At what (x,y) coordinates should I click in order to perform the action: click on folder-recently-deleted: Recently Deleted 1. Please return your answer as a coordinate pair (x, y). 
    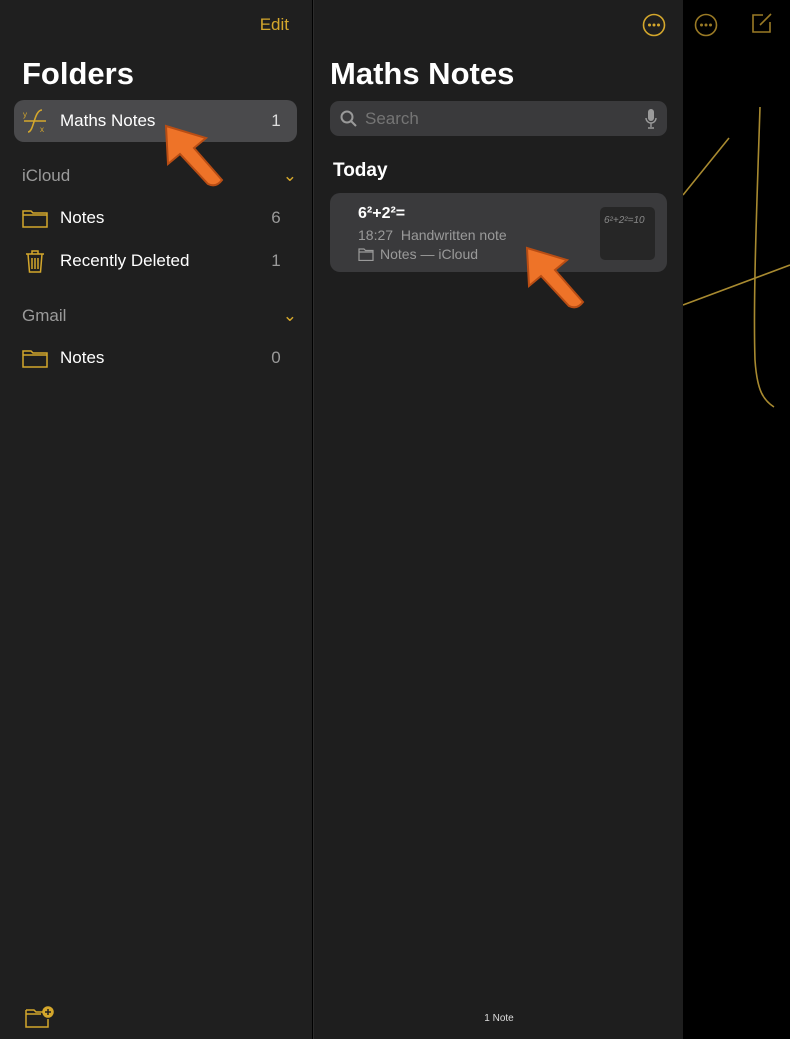
    Looking at the image, I should click on (155, 261).